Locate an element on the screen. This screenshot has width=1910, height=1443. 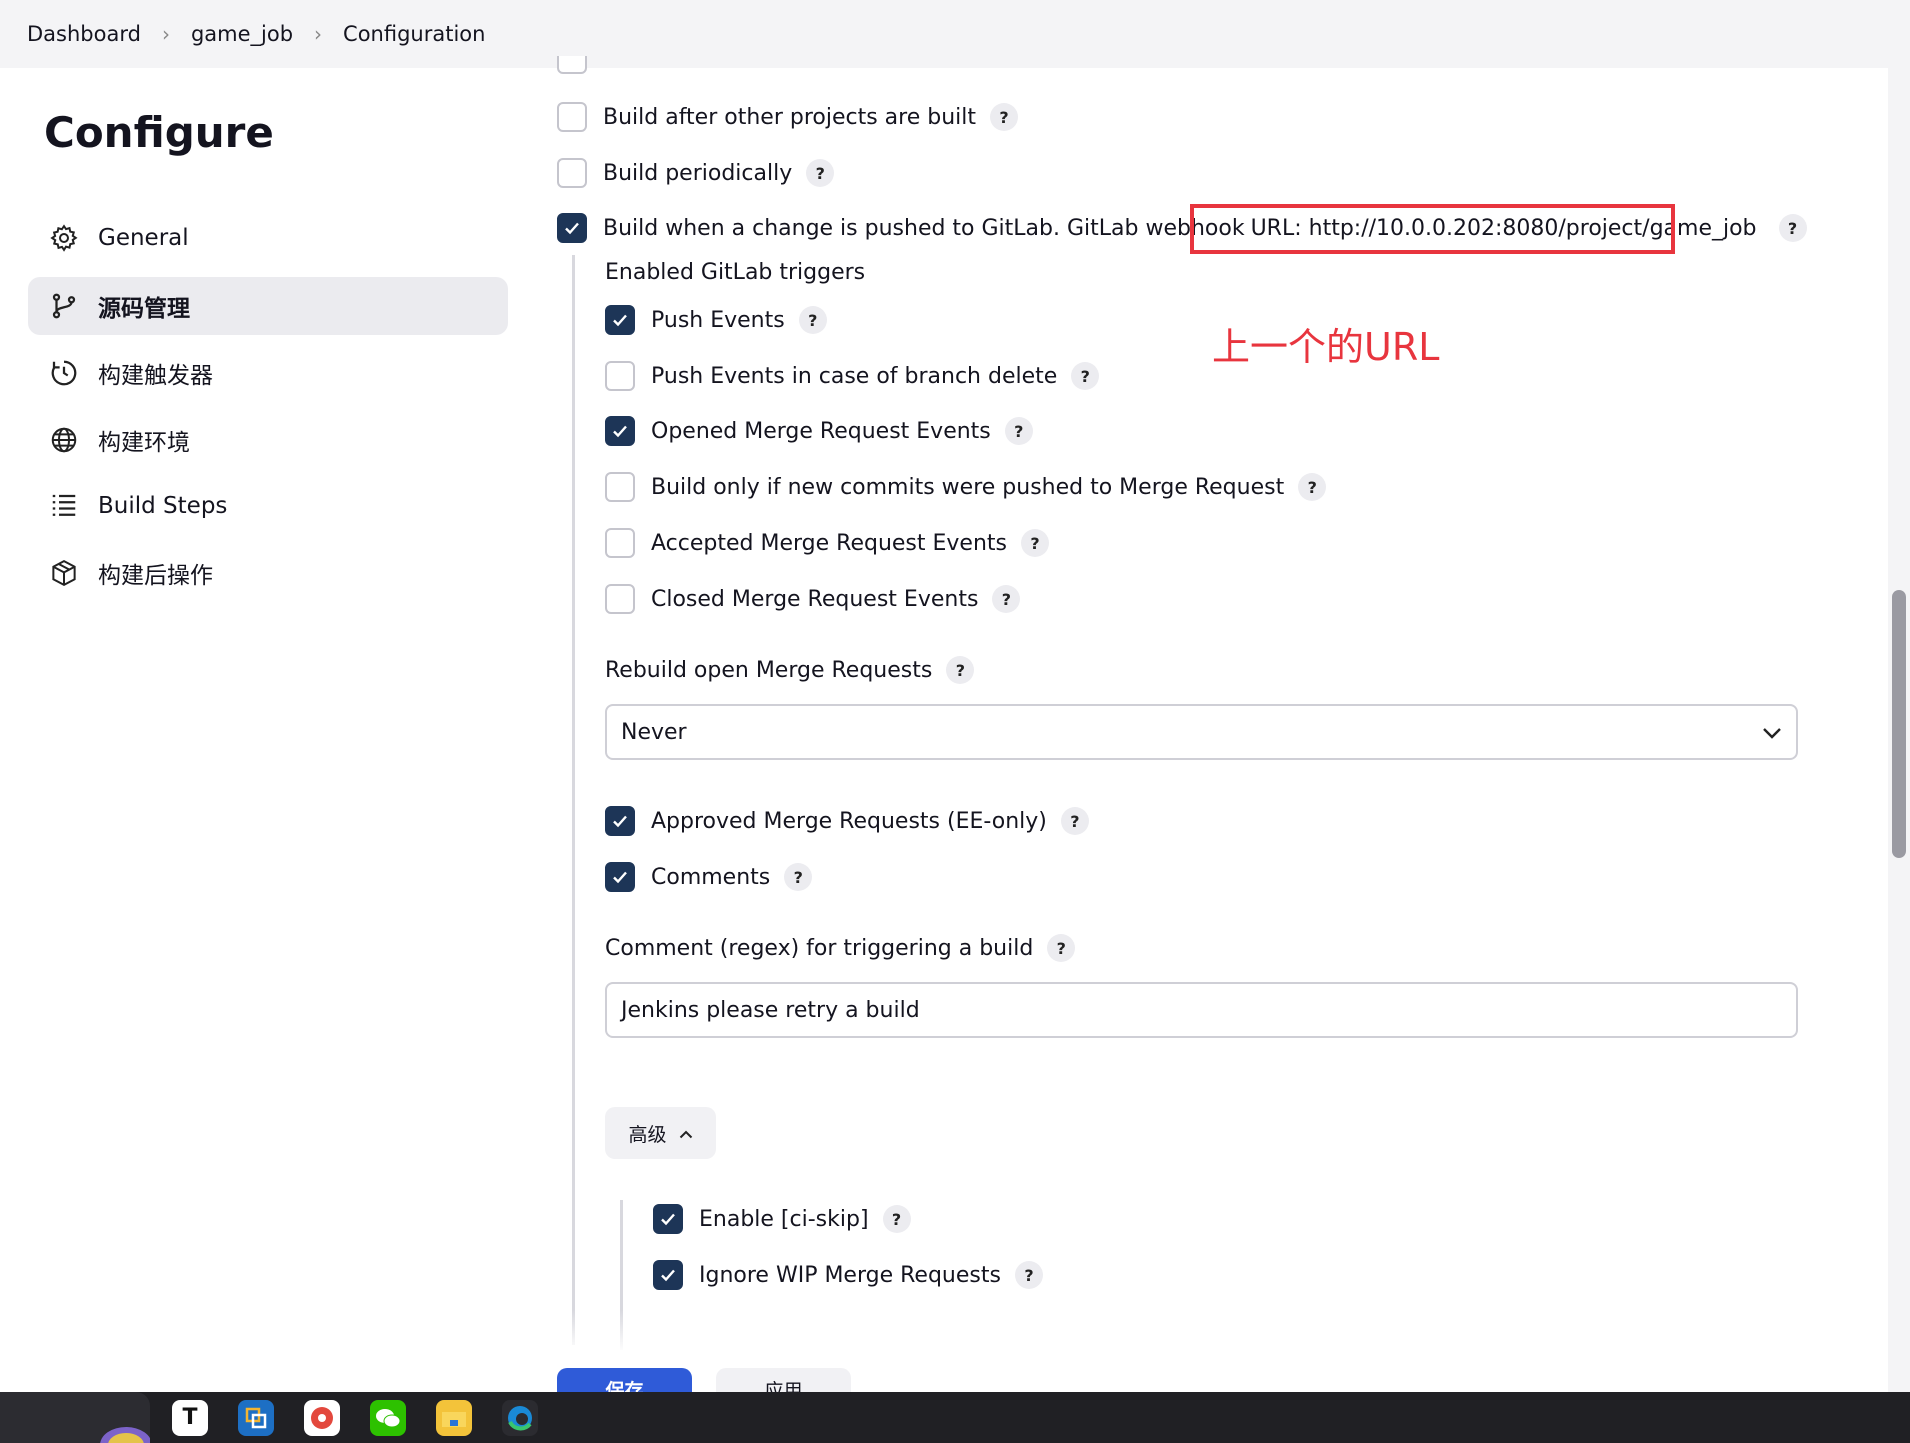
gitlab-trigger-checkbox is located at coordinates (572, 228).